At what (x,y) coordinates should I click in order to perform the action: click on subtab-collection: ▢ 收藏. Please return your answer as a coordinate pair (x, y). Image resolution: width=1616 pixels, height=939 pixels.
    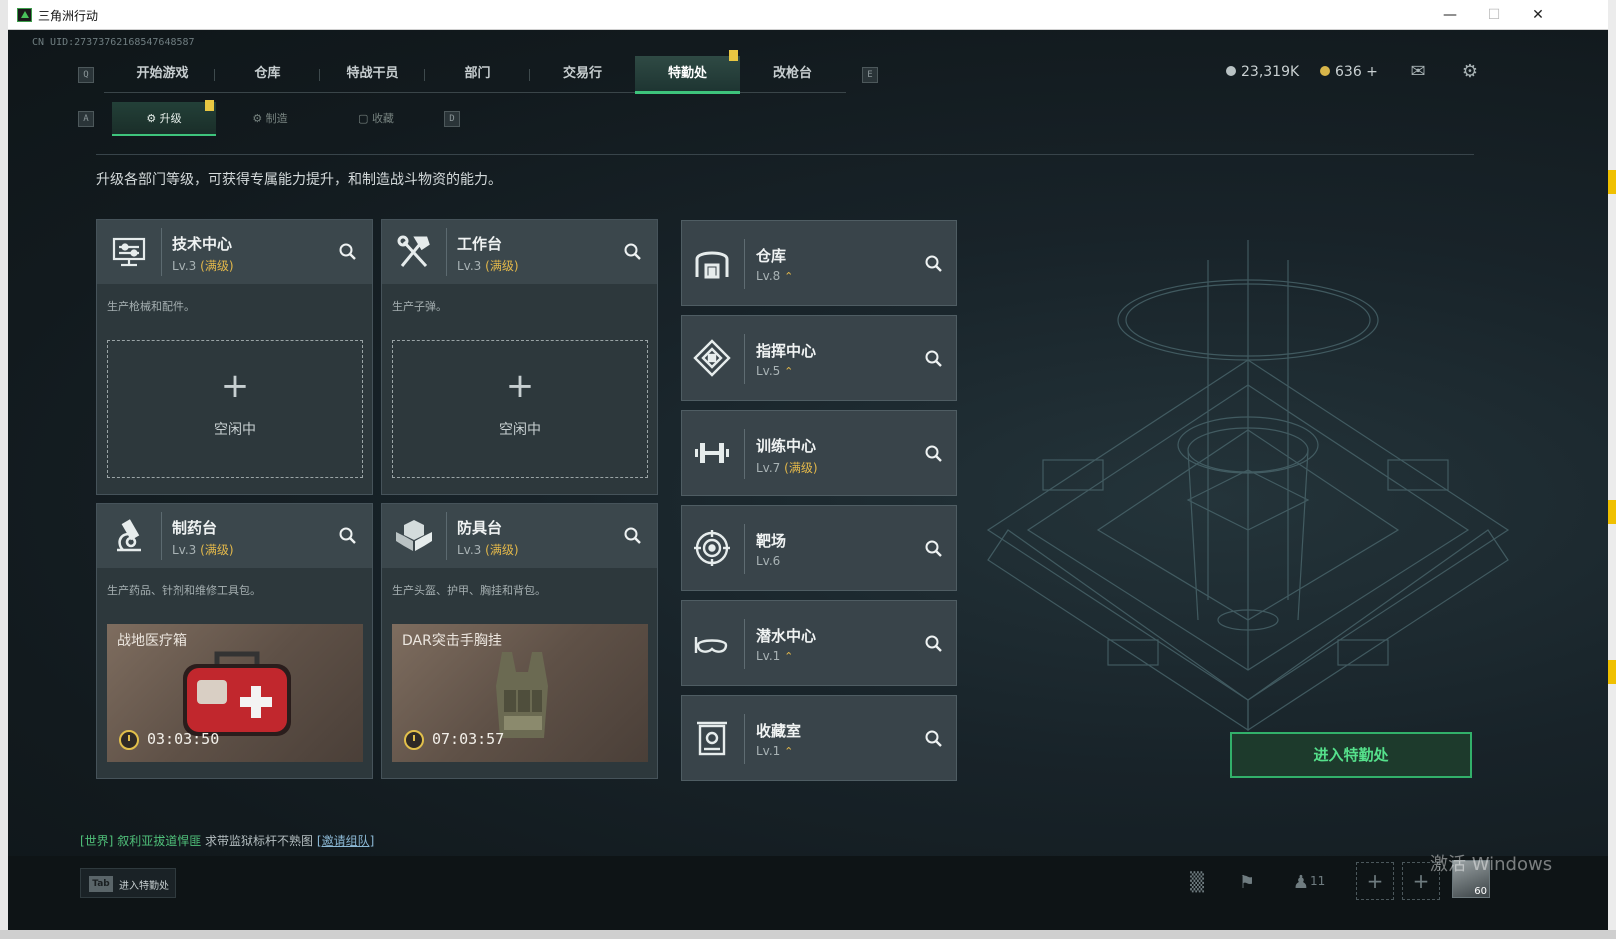
    Looking at the image, I should click on (376, 119).